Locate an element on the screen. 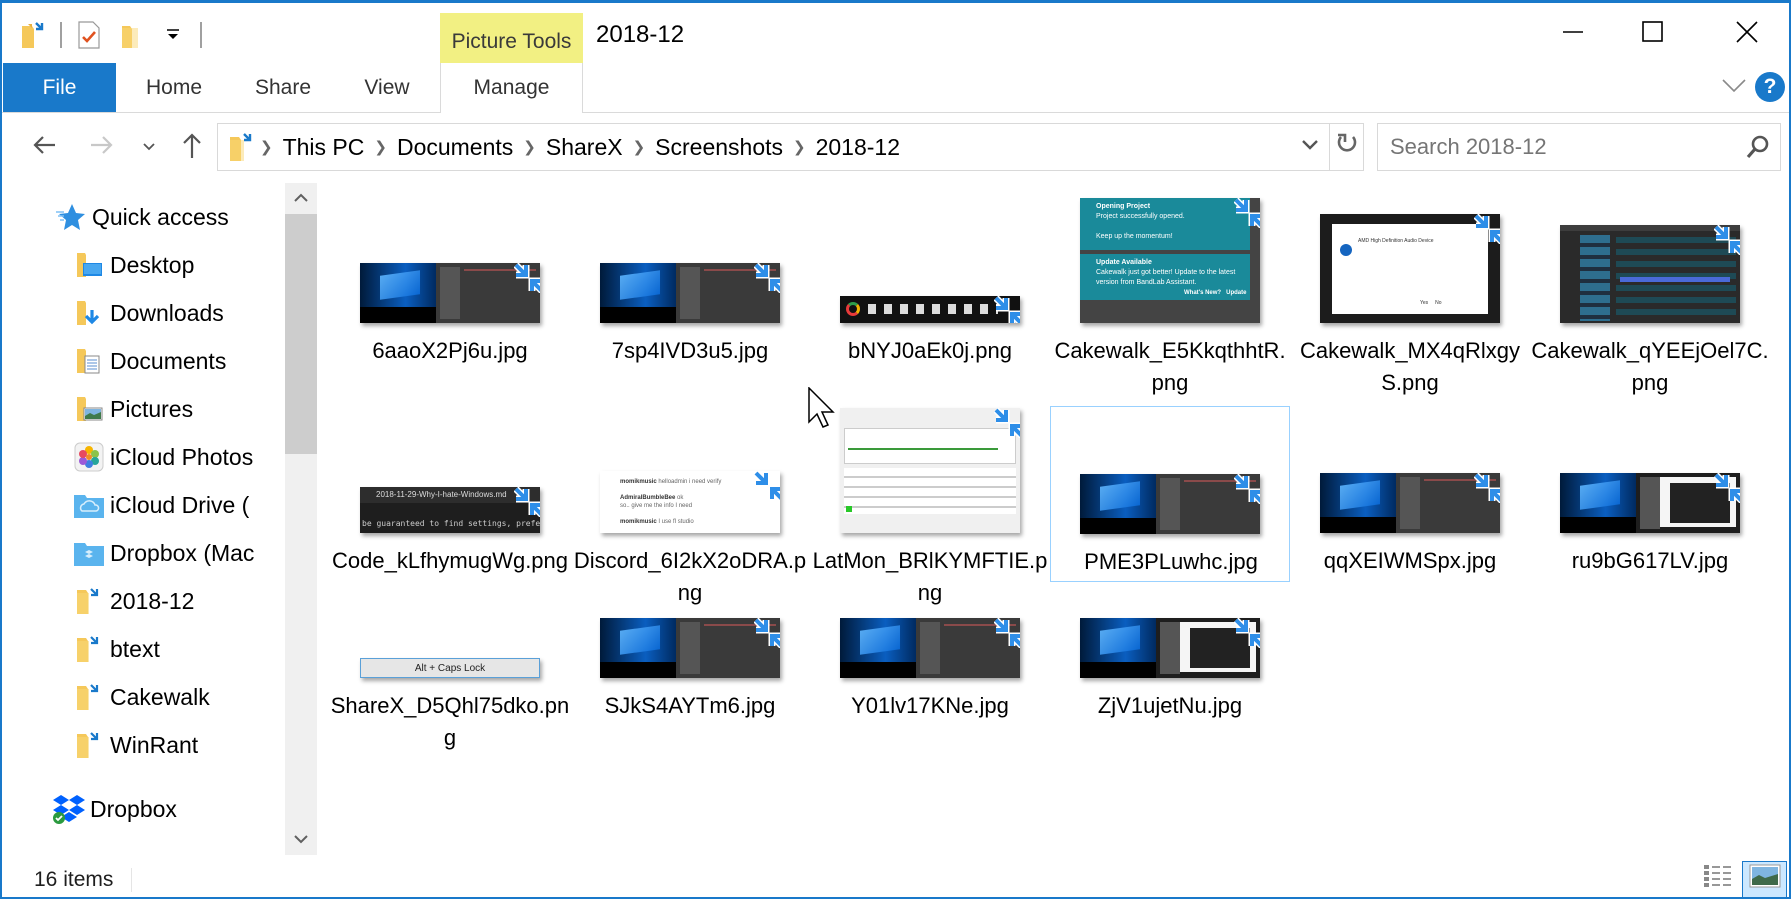 This screenshot has height=899, width=1791. breadcrumb-documents: Documents is located at coordinates (455, 147).